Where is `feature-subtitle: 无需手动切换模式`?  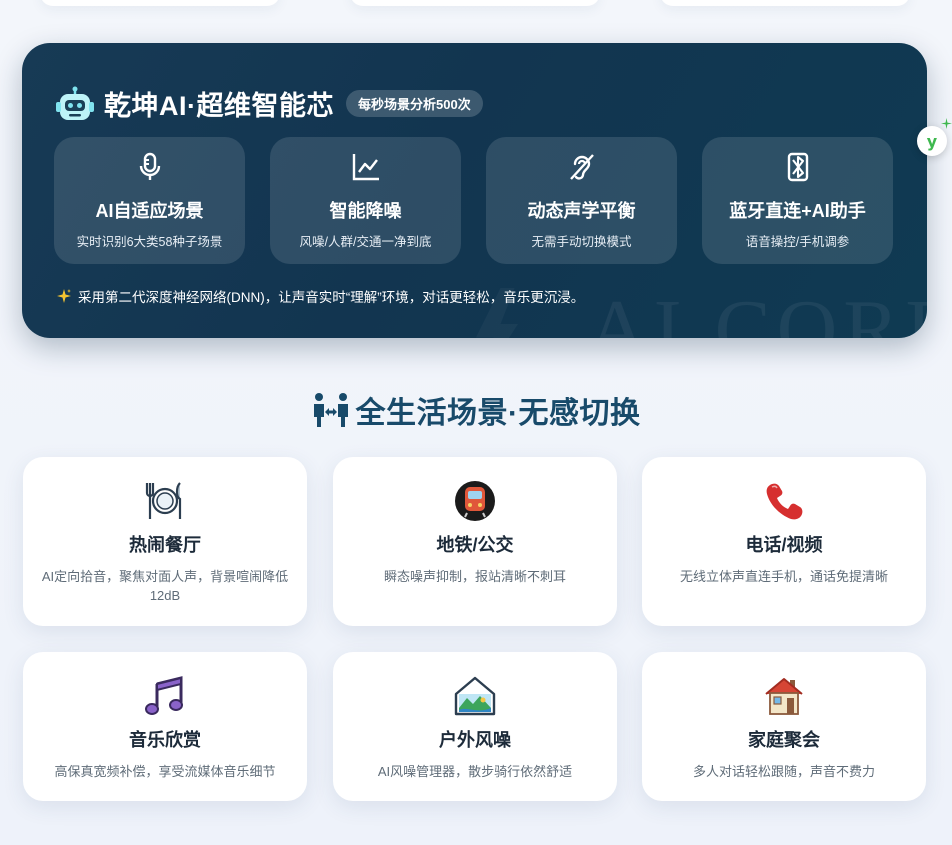 feature-subtitle: 无需手动切换模式 is located at coordinates (581, 242).